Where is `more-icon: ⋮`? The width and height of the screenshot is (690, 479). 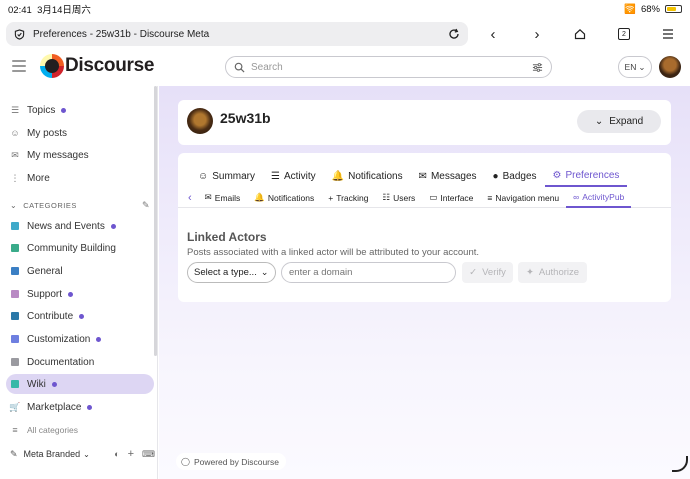
more-icon: ⋮ is located at coordinates (15, 177).